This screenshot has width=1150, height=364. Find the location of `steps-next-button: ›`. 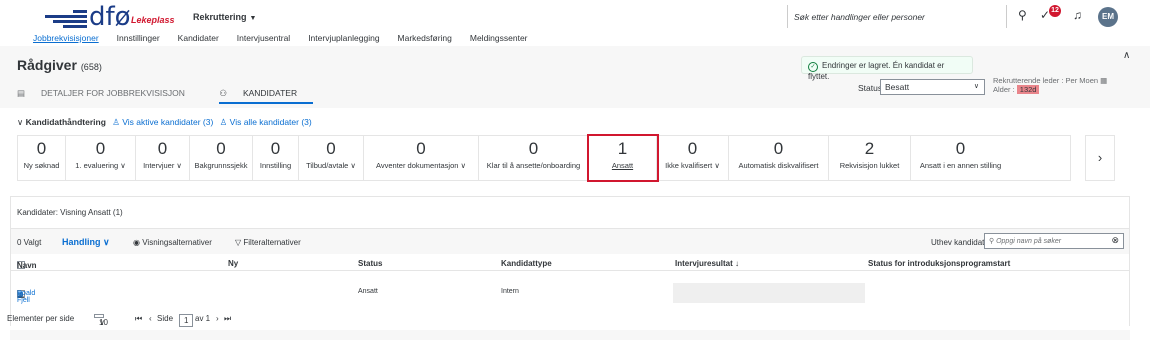

steps-next-button: › is located at coordinates (1100, 158).